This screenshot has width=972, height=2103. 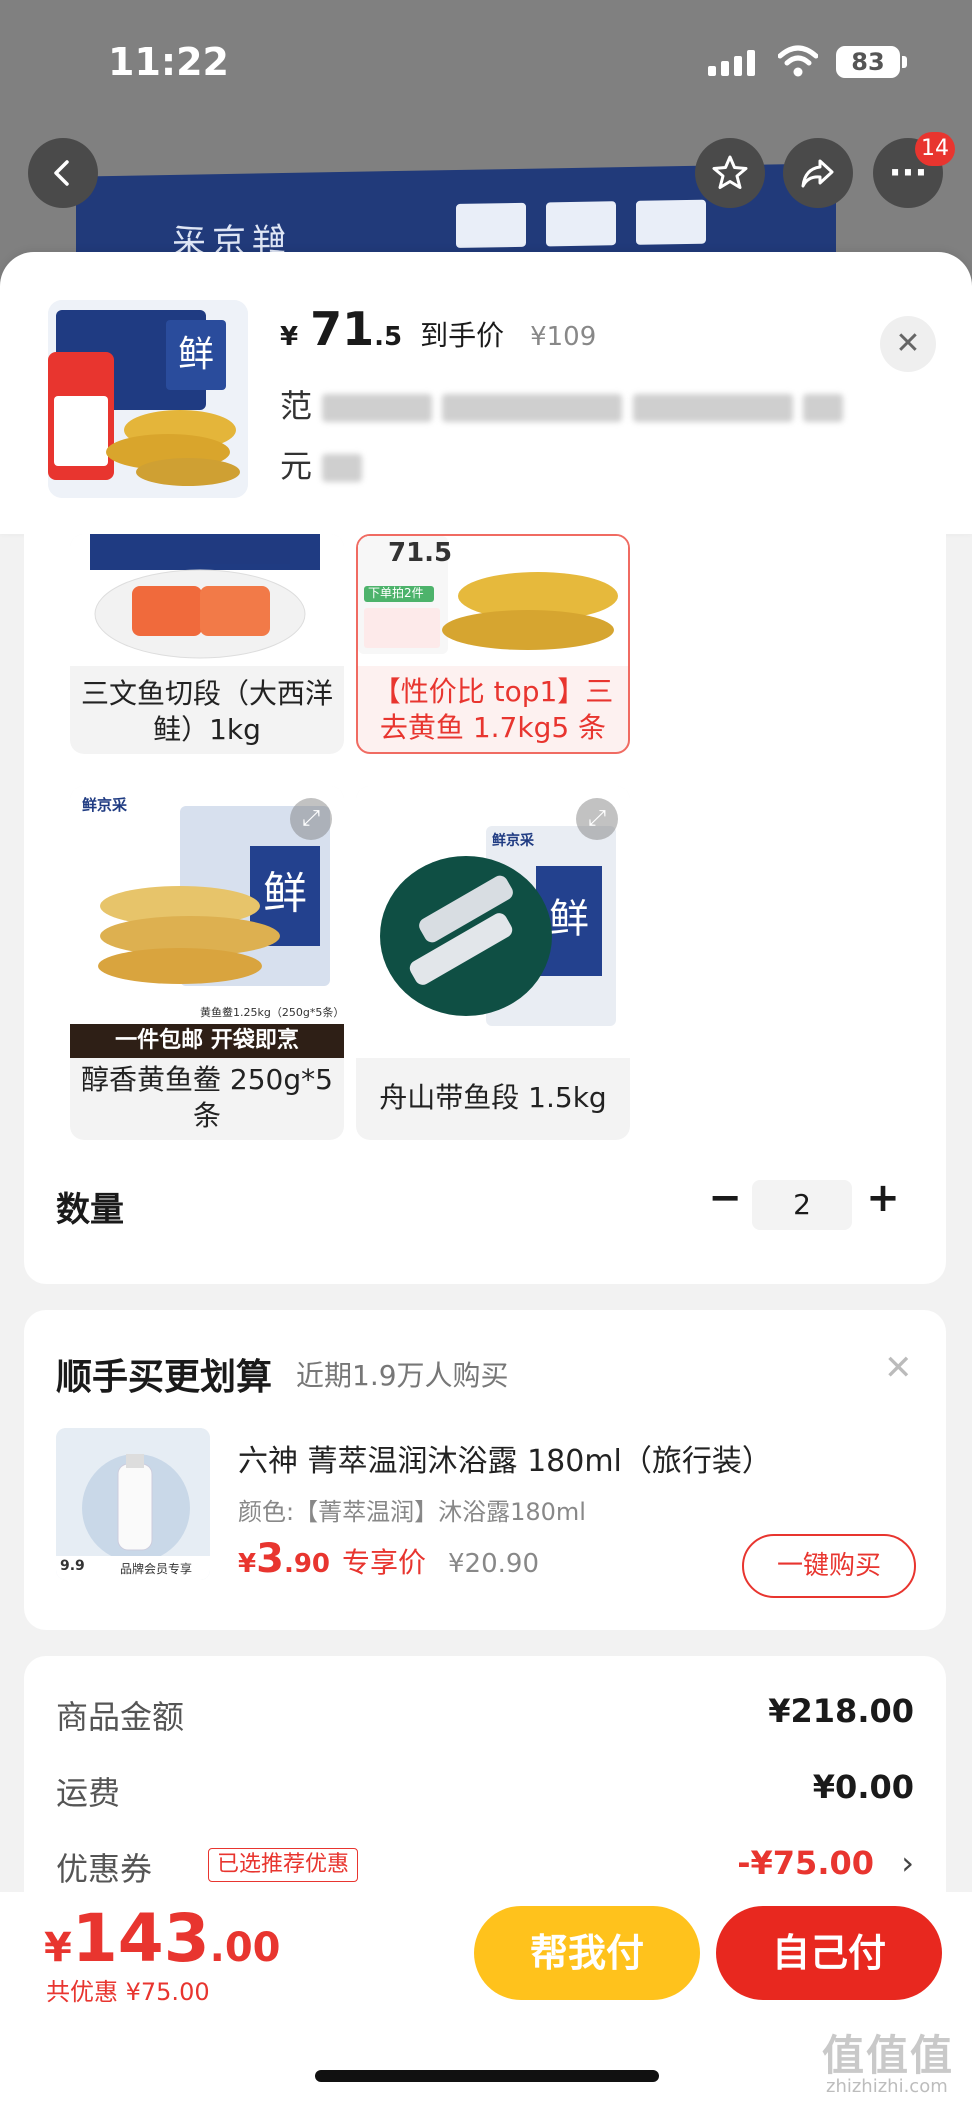 What do you see at coordinates (585, 436) in the screenshot?
I see `product-title: 范 元` at bounding box center [585, 436].